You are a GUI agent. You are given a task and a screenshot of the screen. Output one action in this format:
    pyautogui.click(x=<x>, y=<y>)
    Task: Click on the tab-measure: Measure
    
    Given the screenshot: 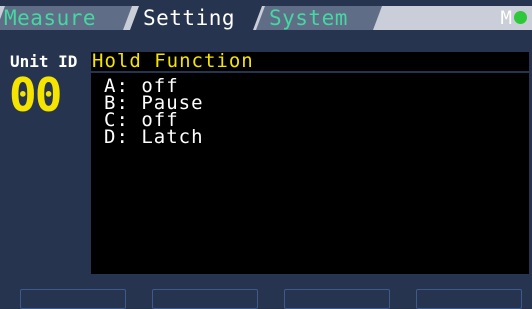 What is the action you would take?
    pyautogui.click(x=66, y=18)
    